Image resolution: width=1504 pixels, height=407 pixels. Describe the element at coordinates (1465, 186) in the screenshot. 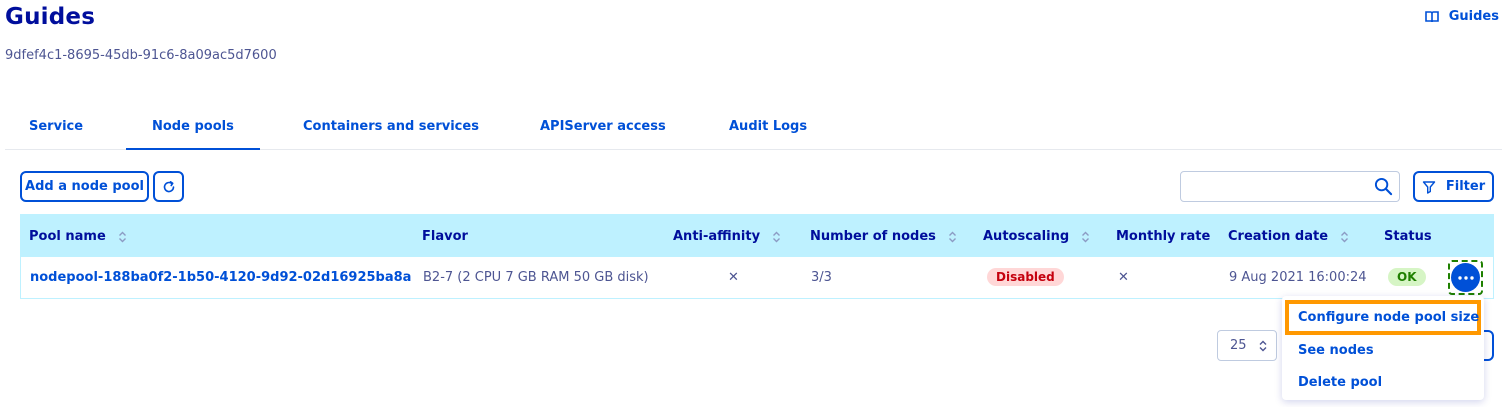

I see `filter-label: Filter` at that location.